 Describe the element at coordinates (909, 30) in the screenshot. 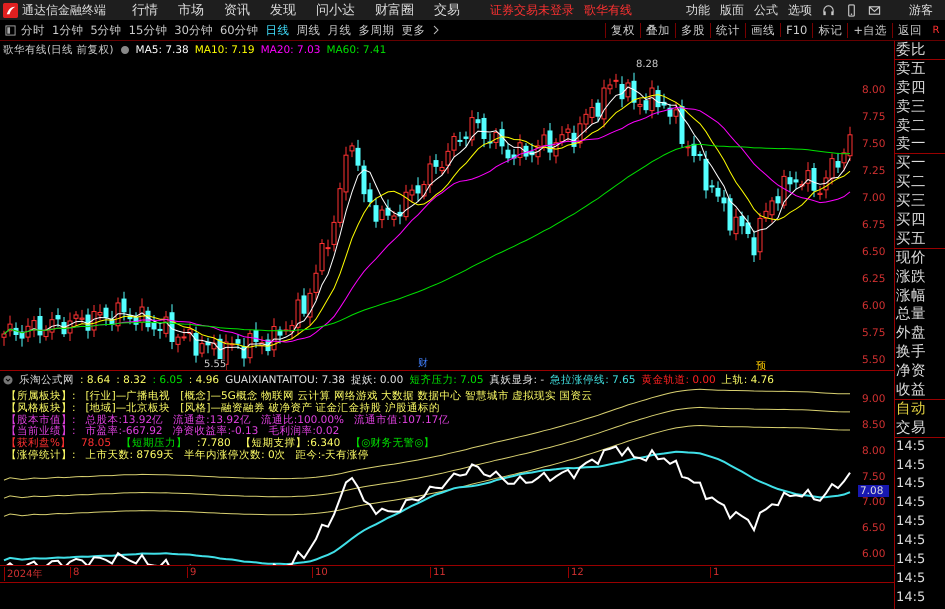

I see `toolbar-button: 返回` at that location.